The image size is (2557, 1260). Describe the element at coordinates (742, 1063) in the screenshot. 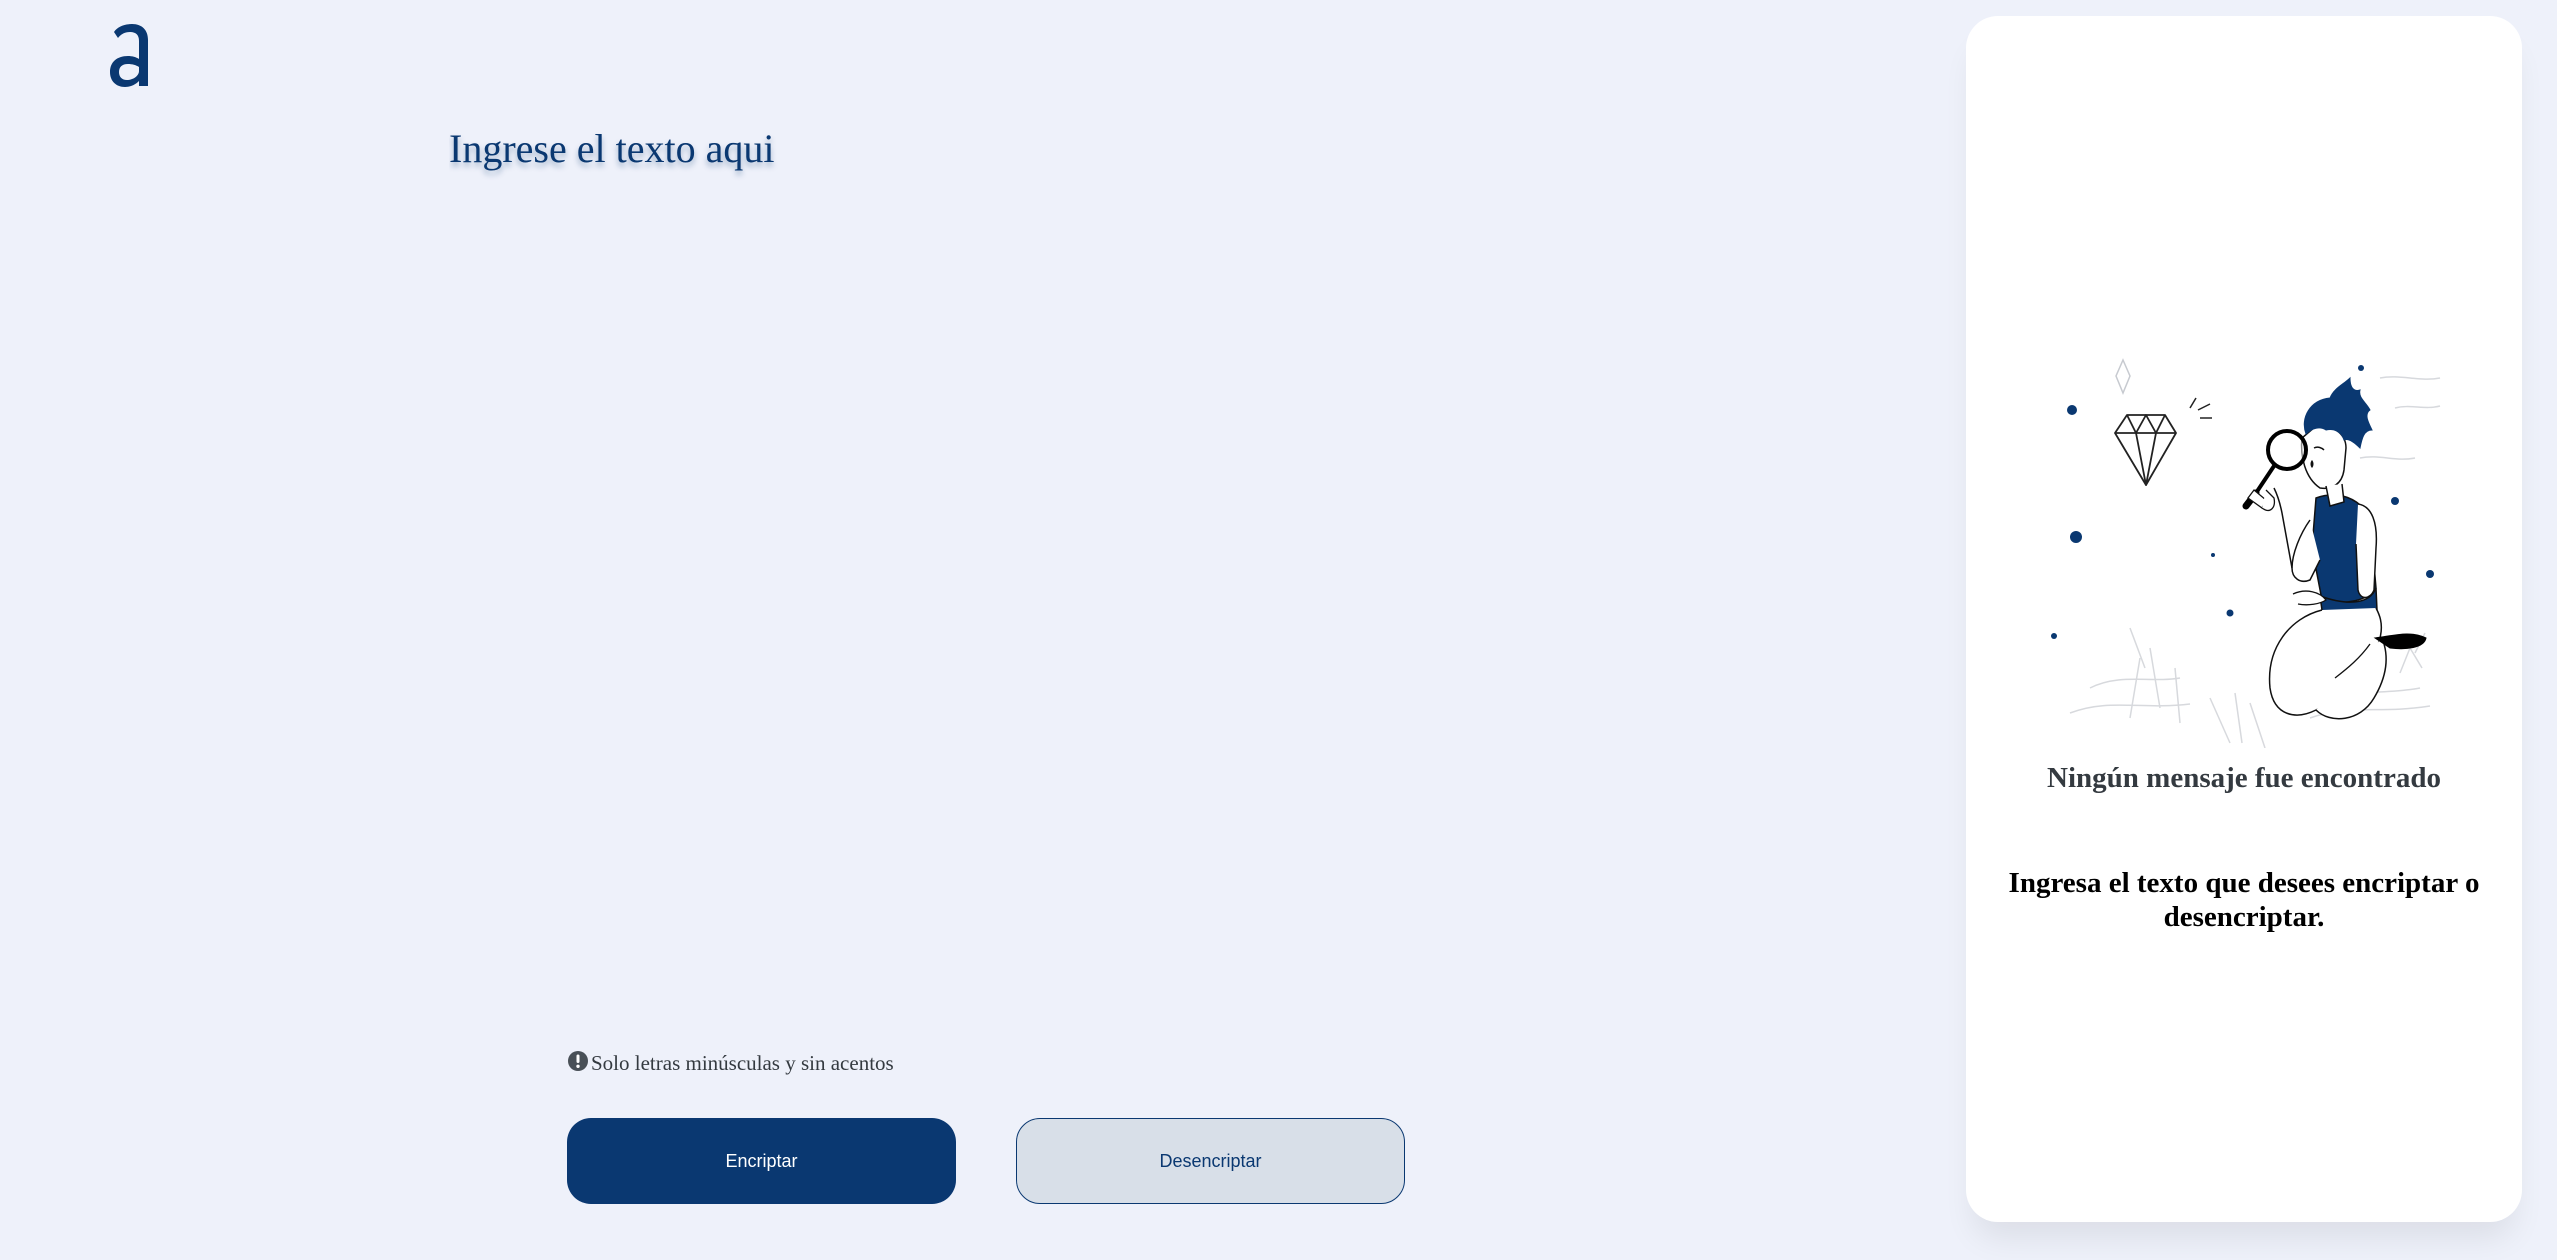

I see `hint-text: Solo letras minúsculas y sin acentos` at that location.